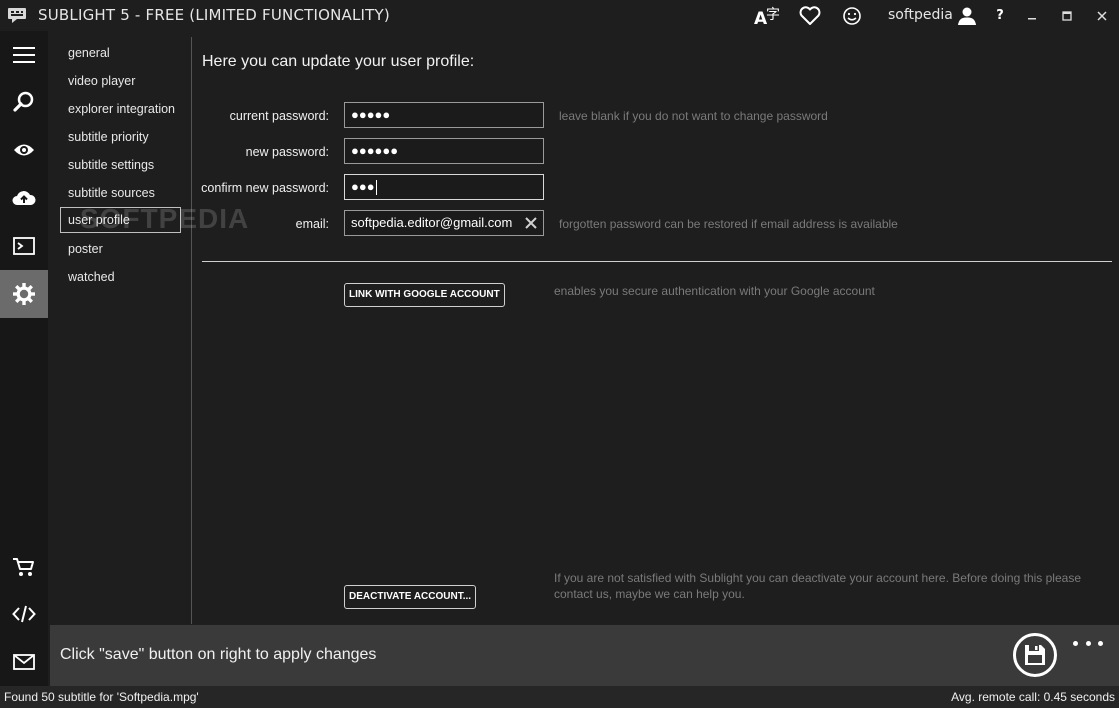 Image resolution: width=1119 pixels, height=708 pixels. I want to click on rail-search-button, so click(24, 102).